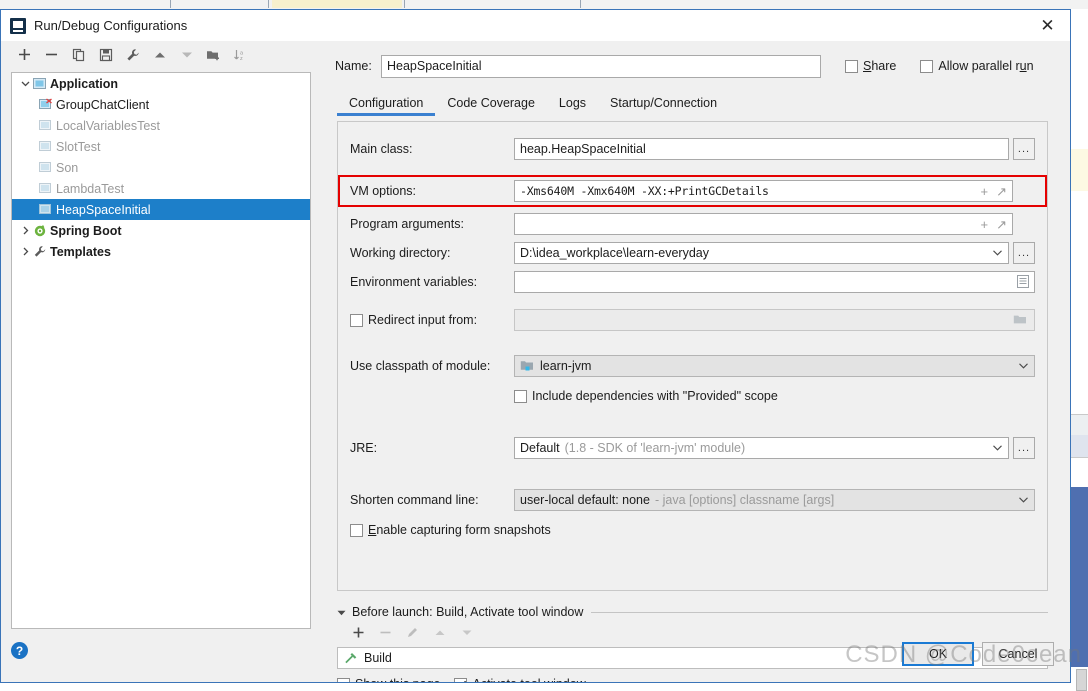  I want to click on enable-capturing-label: Enable capturing form snapshots, so click(459, 530).